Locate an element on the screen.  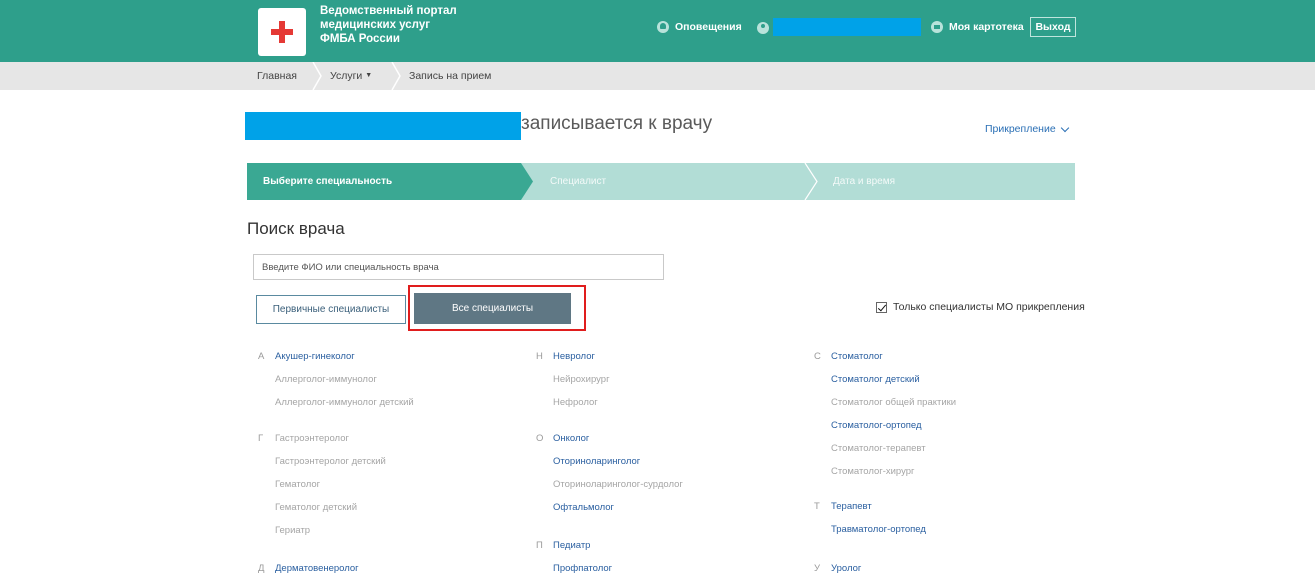
breadcrumb-home: Главная is located at coordinates (277, 76).